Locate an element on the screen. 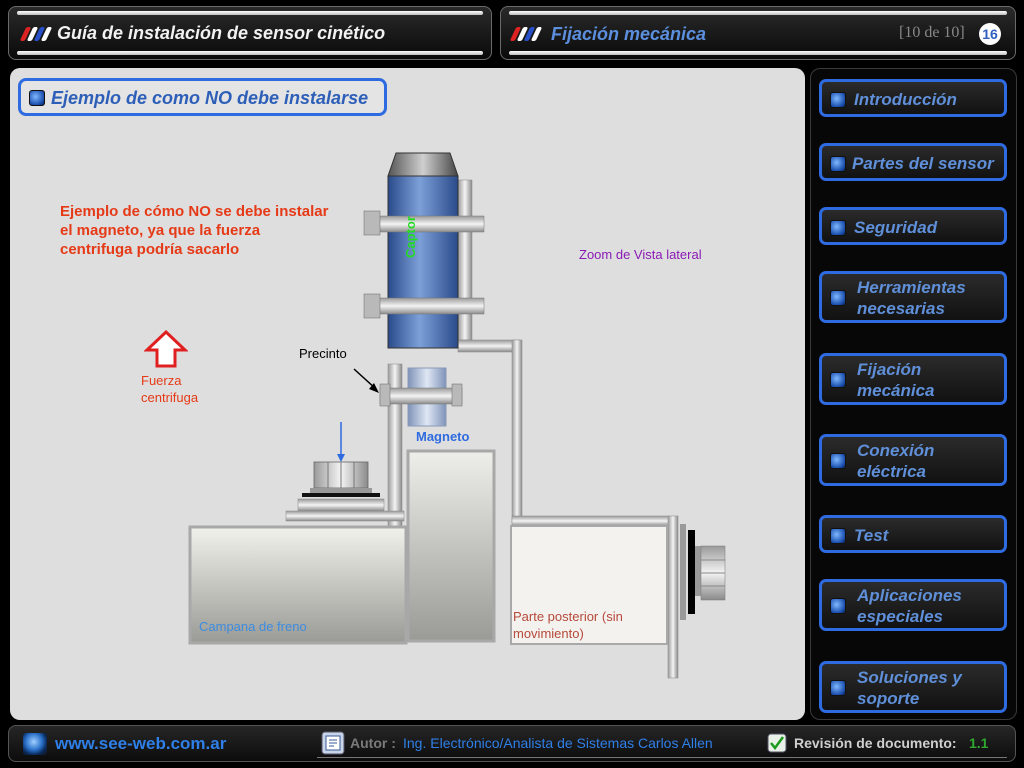  header-left: Guía de instalación de sensor cinético is located at coordinates (250, 33).